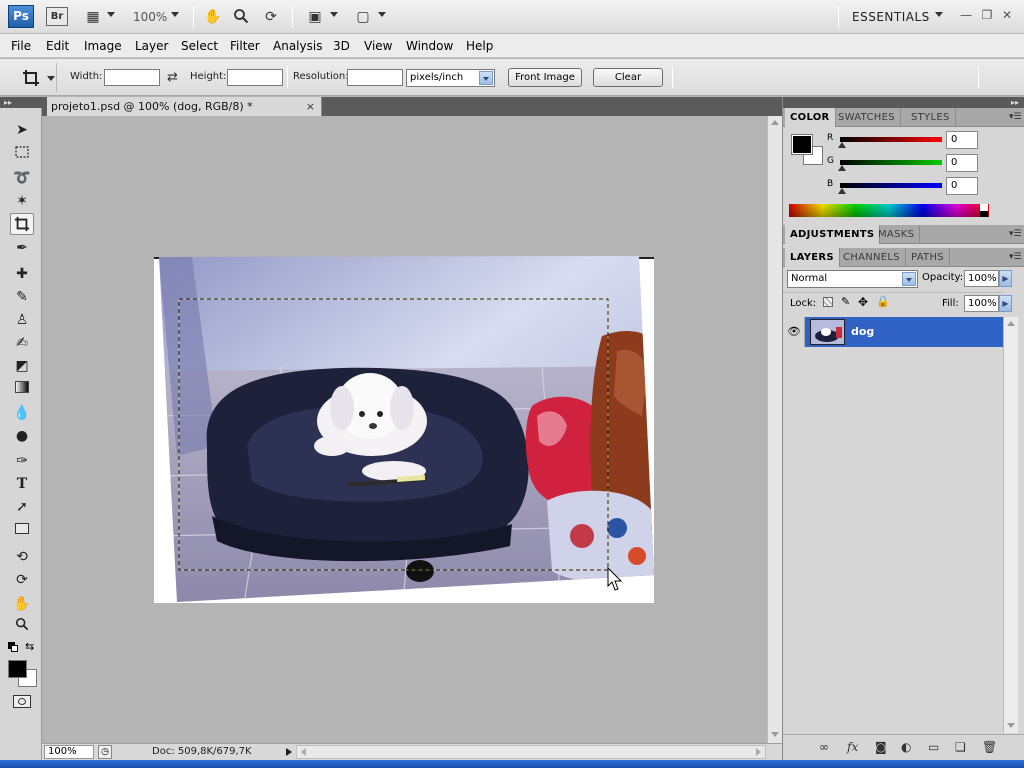 Image resolution: width=1024 pixels, height=768 pixels. I want to click on healing-brush-tool-icon: ✚, so click(22, 274).